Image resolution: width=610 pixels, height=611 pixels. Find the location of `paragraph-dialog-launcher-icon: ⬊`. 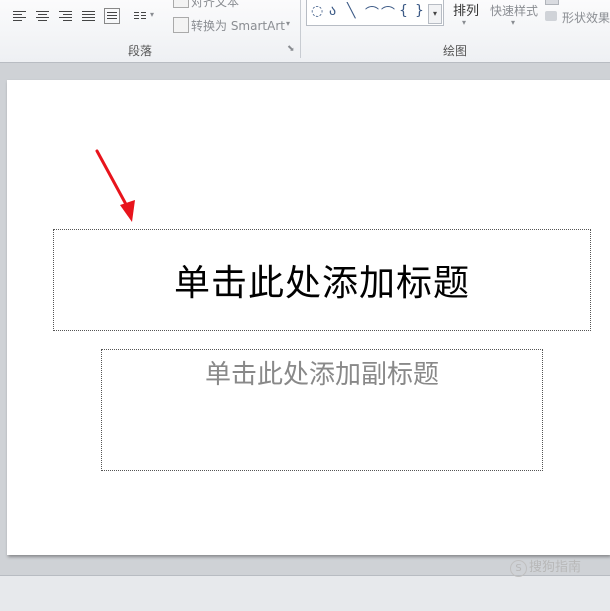

paragraph-dialog-launcher-icon: ⬊ is located at coordinates (291, 49).